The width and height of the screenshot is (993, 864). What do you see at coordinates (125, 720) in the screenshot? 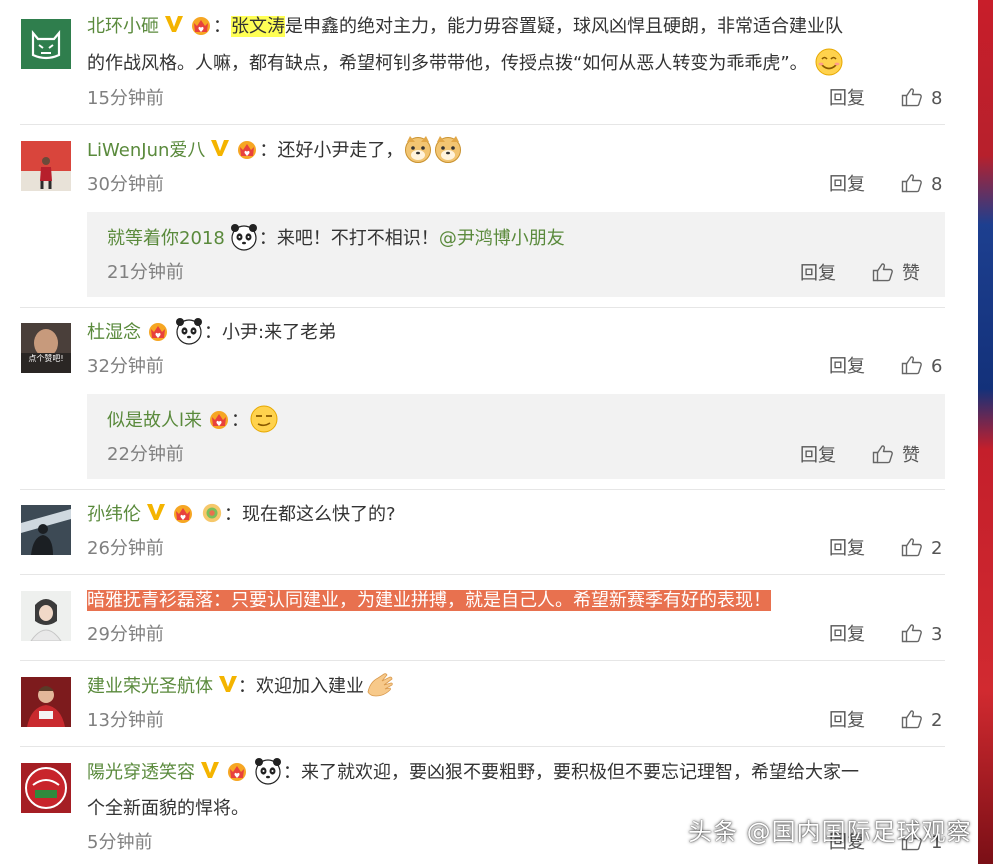
I see `comment-time: 13分钟前` at bounding box center [125, 720].